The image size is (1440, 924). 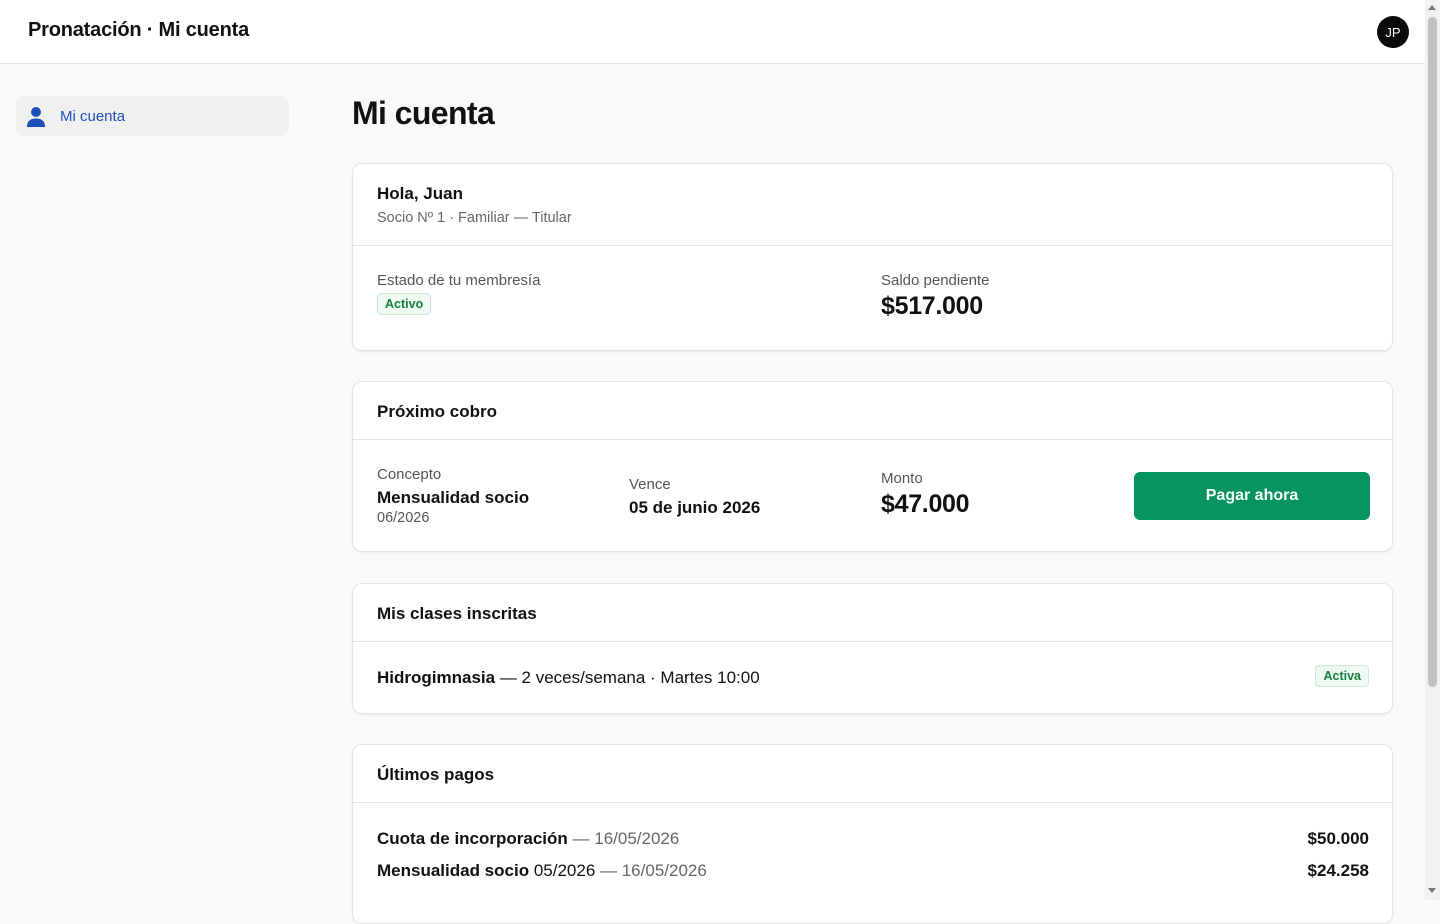 I want to click on balance-label: Saldo pendiente, so click(x=935, y=280).